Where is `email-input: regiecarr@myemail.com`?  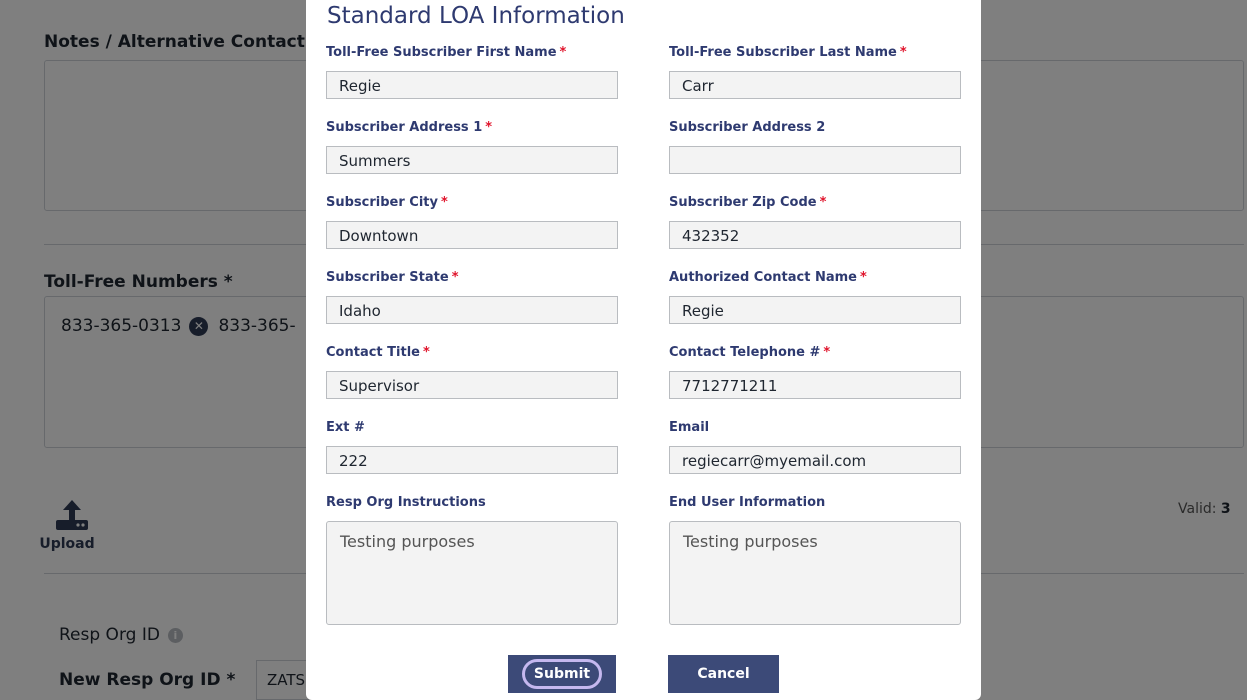 email-input: regiecarr@myemail.com is located at coordinates (815, 460).